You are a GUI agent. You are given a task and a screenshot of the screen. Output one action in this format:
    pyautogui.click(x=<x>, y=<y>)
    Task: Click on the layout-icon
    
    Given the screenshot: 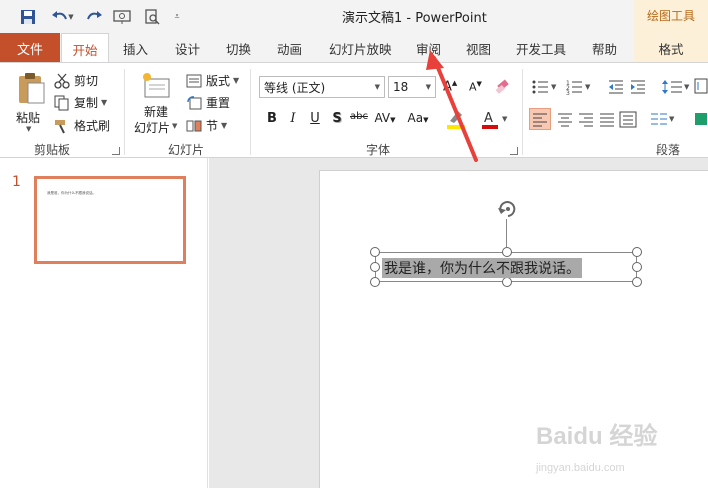 What is the action you would take?
    pyautogui.click(x=194, y=81)
    